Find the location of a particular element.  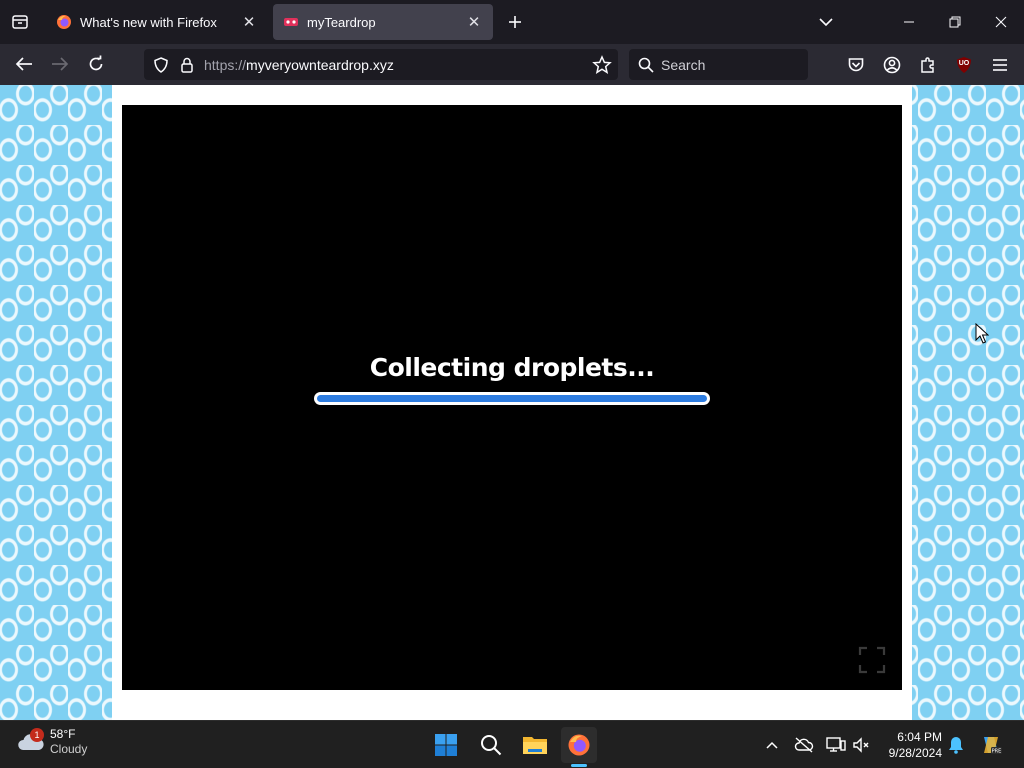

firefox-icon is located at coordinates (579, 745).